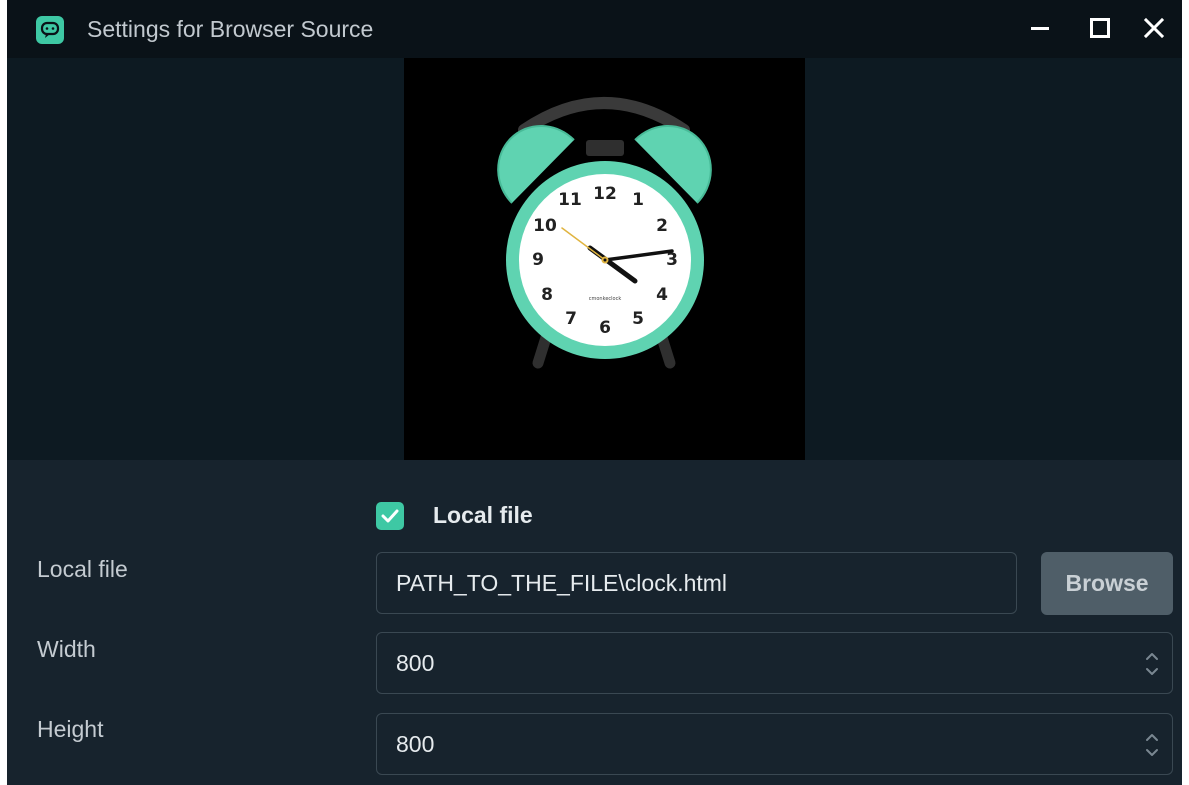 Image resolution: width=1189 pixels, height=785 pixels. Describe the element at coordinates (662, 226) in the screenshot. I see `clock-number-2: 2` at that location.